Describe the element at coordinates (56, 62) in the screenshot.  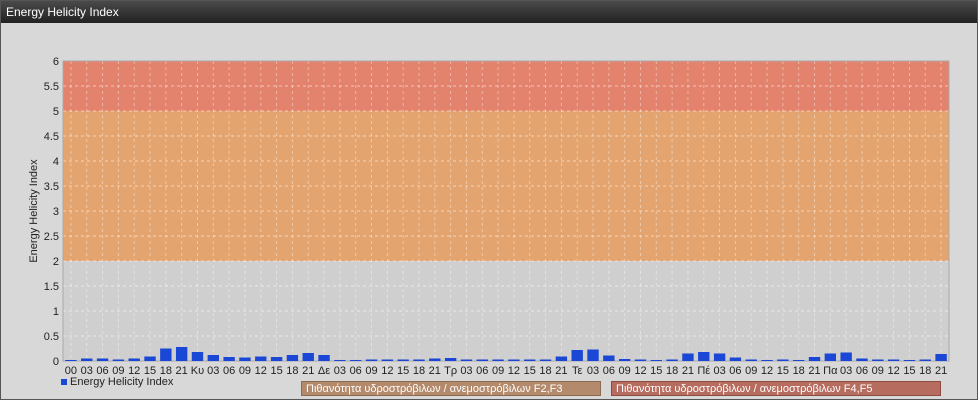
I see `y-tick-label: 6` at that location.